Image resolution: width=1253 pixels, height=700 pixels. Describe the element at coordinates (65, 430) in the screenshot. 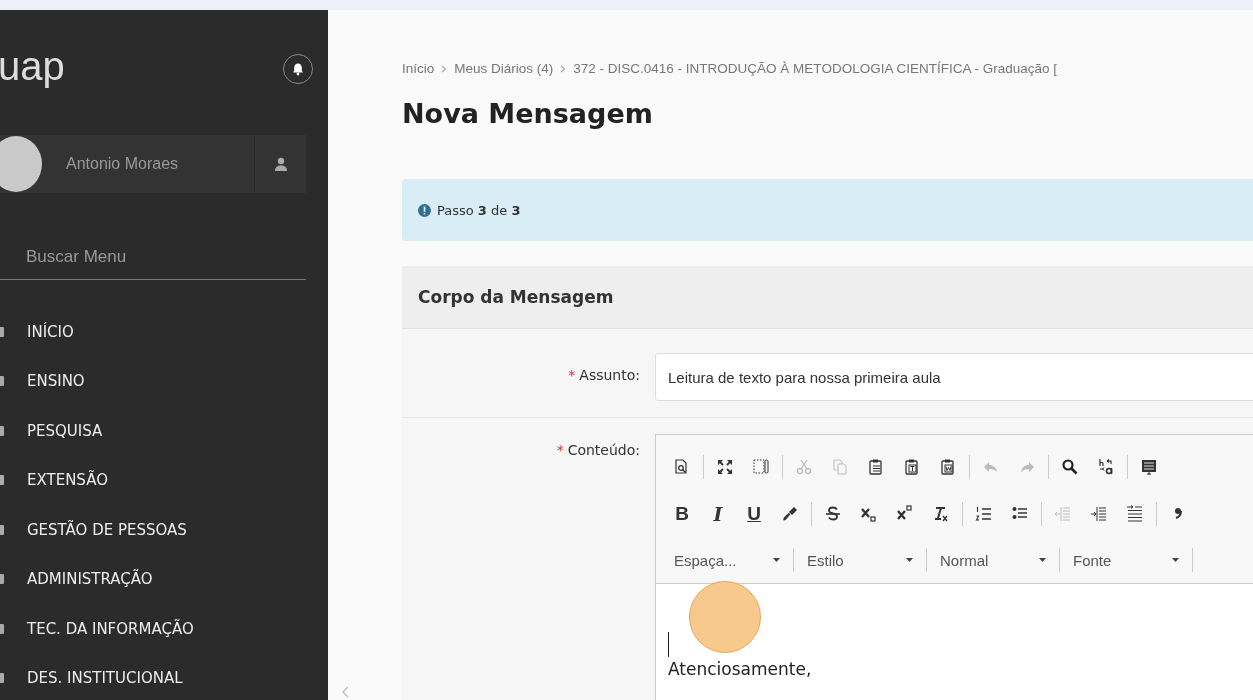

I see `menu-item: PESQUISA` at that location.